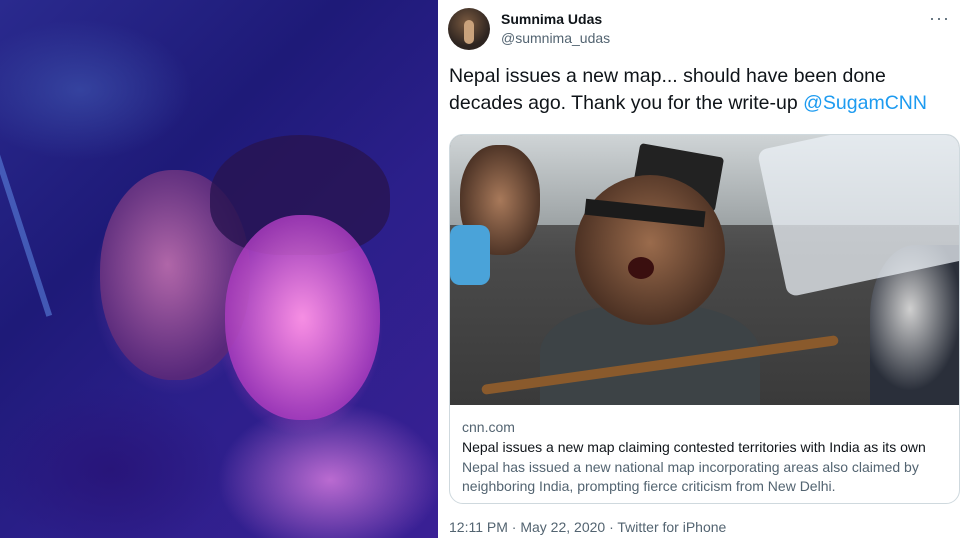 This screenshot has width=964, height=538. I want to click on avatar-figure, so click(469, 32).